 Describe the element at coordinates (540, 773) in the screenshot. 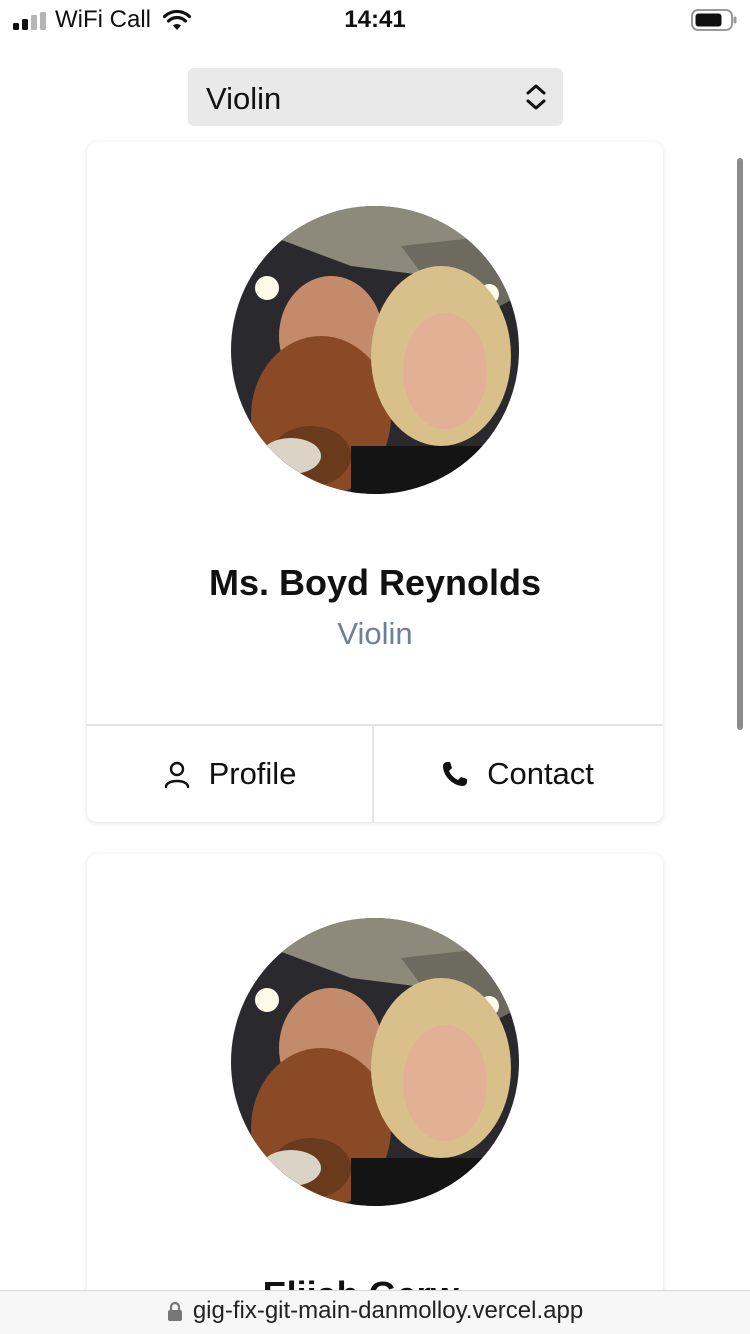

I see `contact-button-label: Contact` at that location.